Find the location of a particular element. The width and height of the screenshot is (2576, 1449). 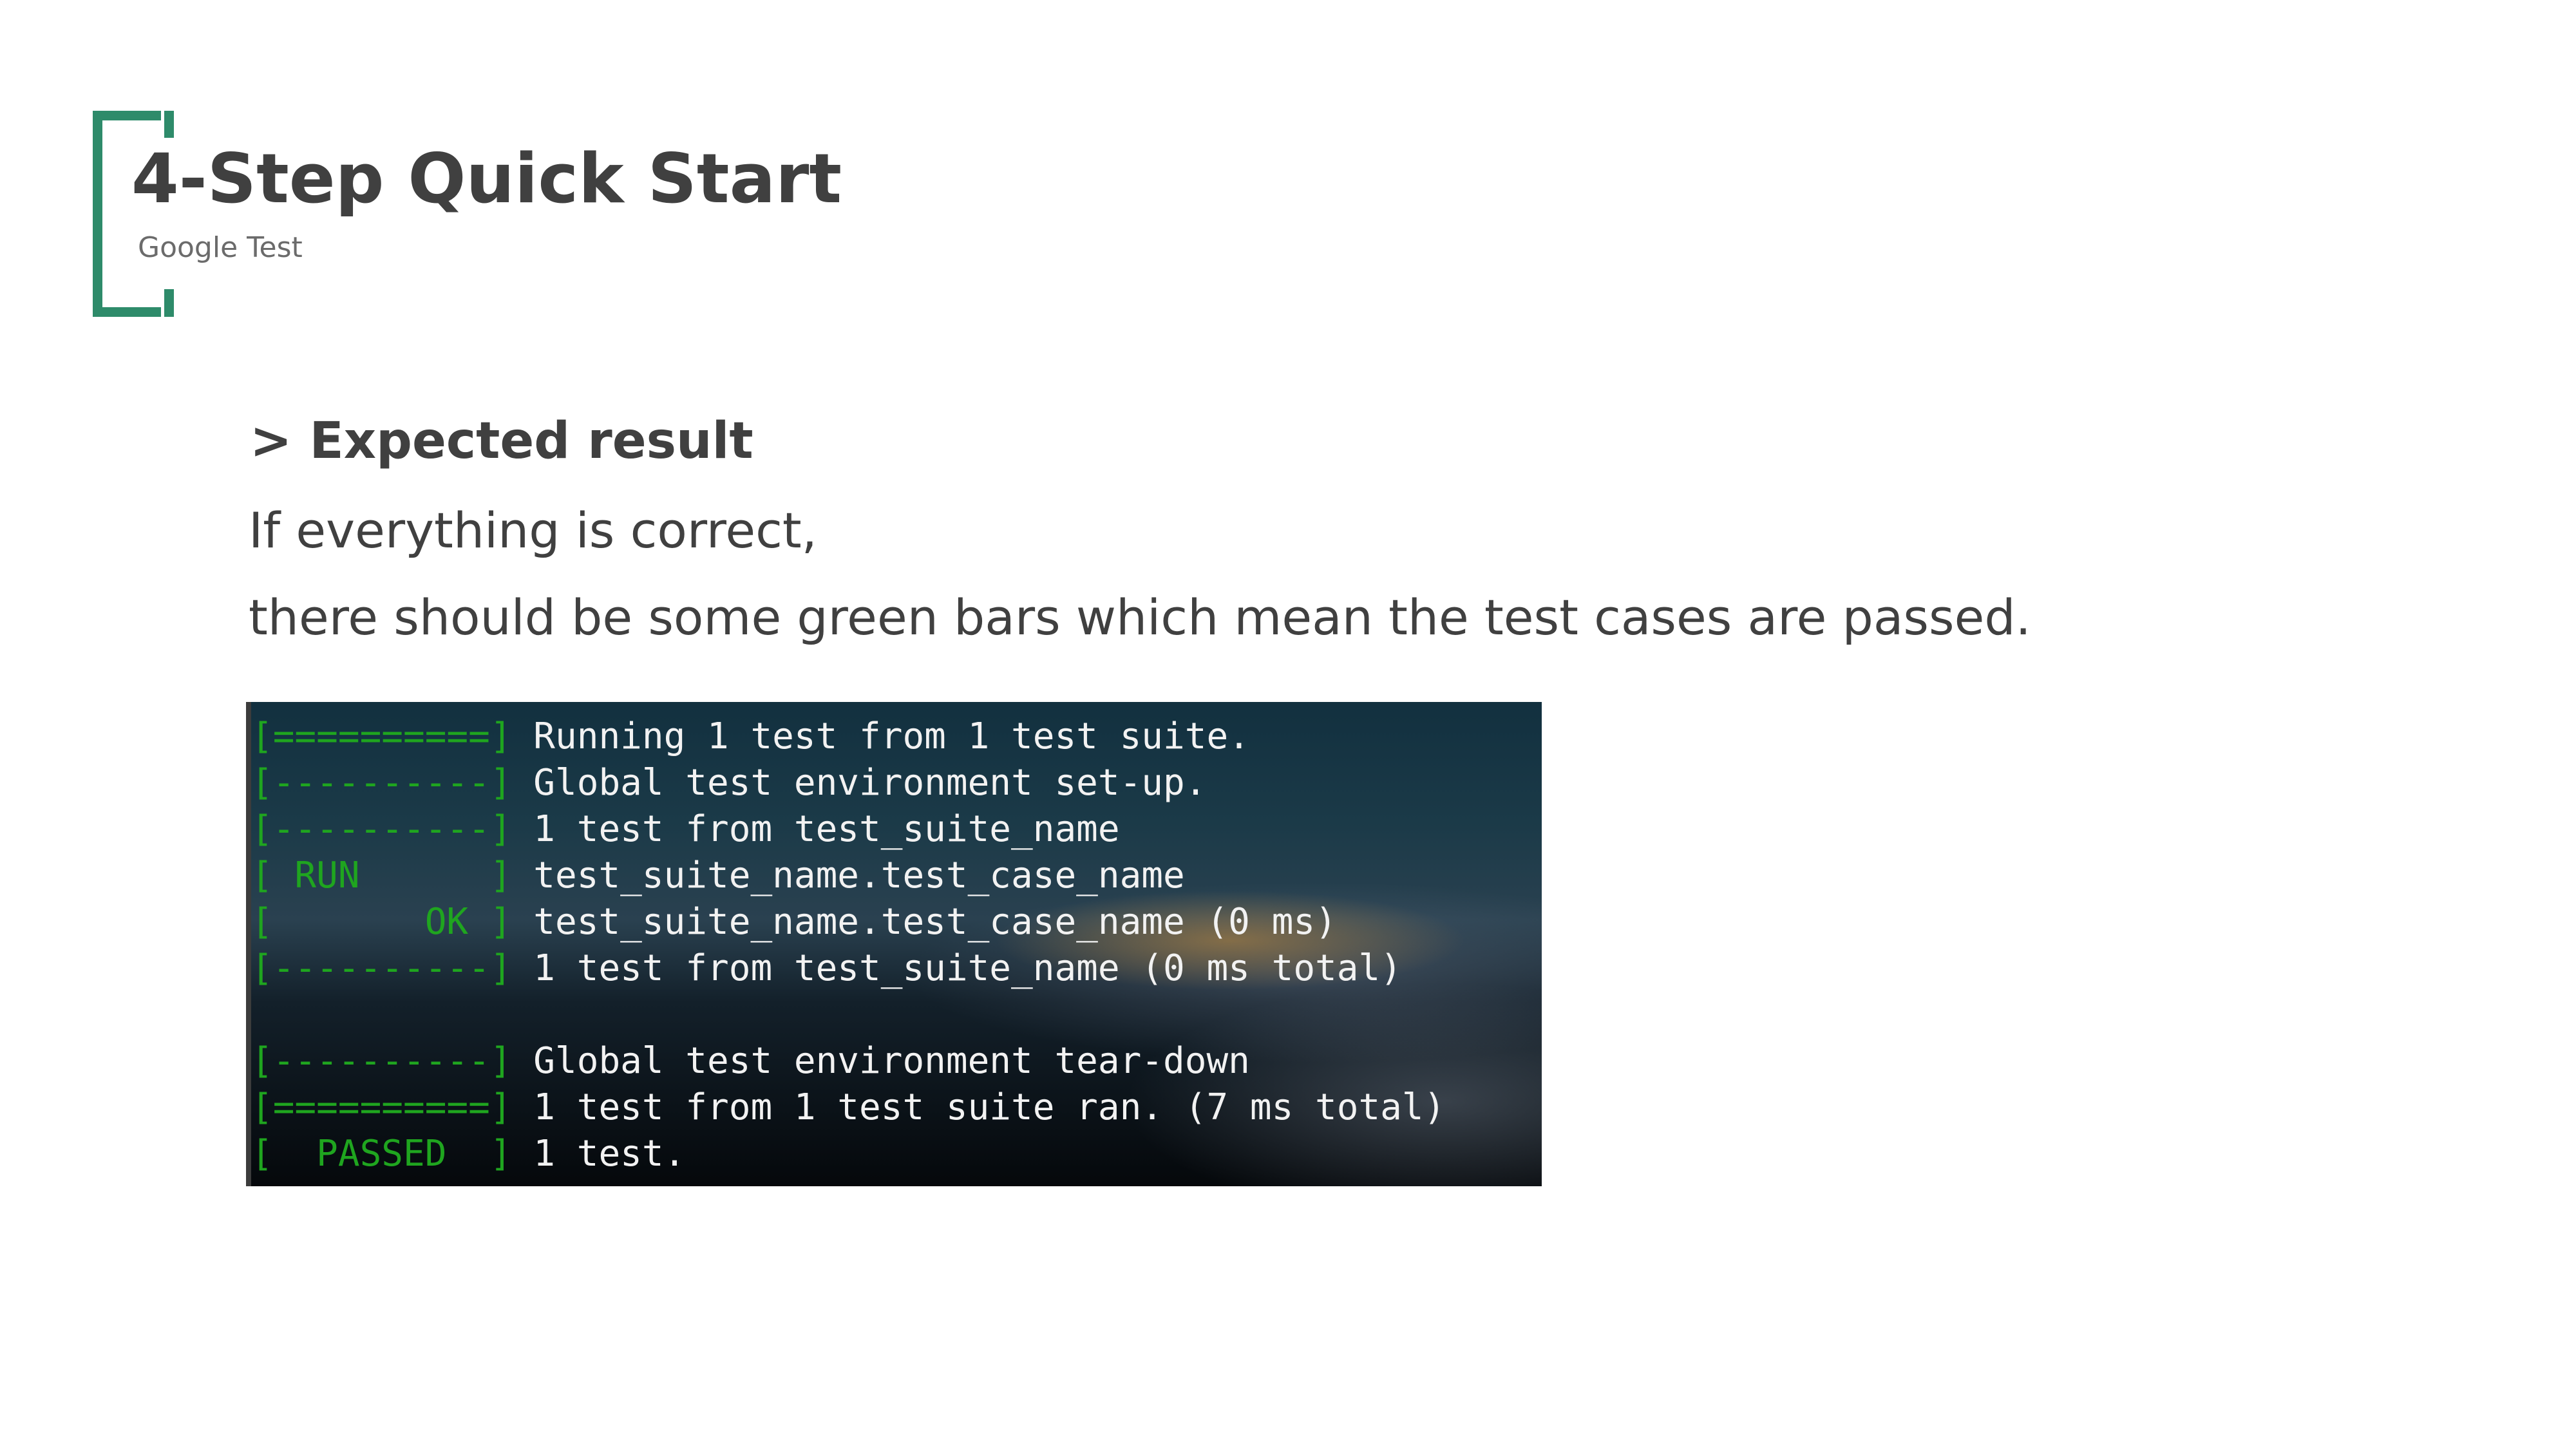

terminal-line: [ RUN ] test_suite_name.test_case_name is located at coordinates (897, 876).